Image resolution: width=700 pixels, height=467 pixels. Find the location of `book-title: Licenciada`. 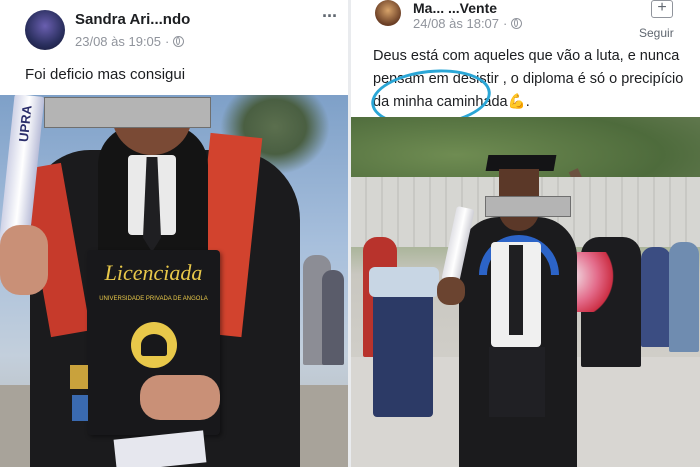

book-title: Licenciada is located at coordinates (153, 272).